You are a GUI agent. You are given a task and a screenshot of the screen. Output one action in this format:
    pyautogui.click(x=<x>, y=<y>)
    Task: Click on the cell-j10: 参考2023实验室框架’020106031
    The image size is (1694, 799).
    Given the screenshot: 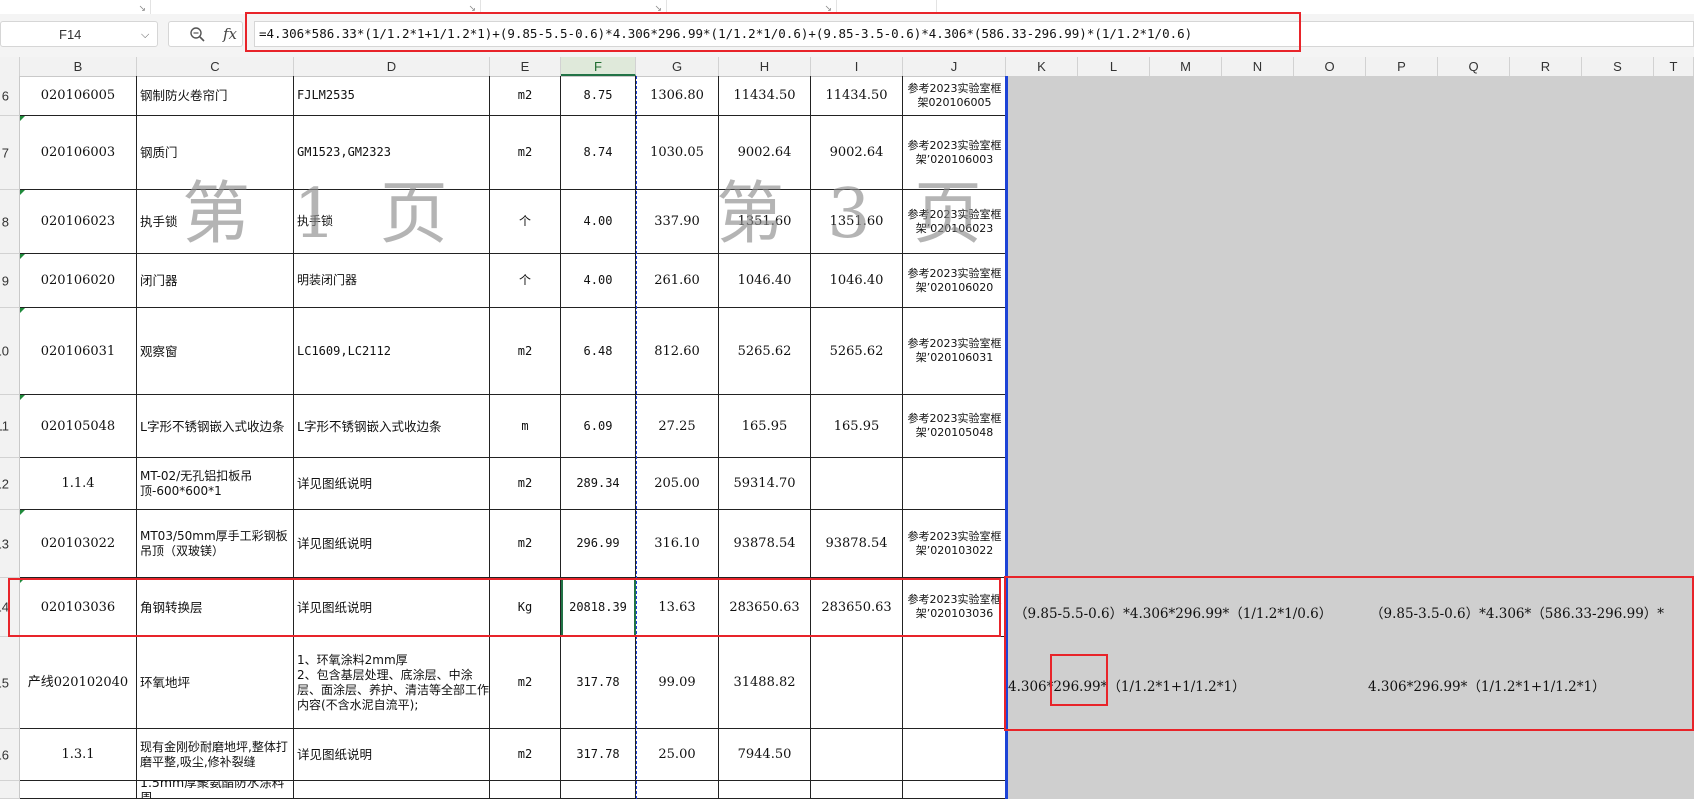 What is the action you would take?
    pyautogui.click(x=954, y=351)
    